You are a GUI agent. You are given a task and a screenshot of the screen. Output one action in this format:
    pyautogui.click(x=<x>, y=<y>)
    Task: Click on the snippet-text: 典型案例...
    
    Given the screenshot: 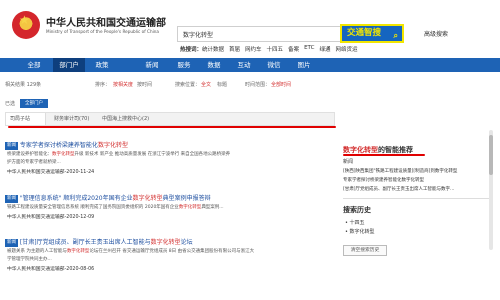 What is the action you would take?
    pyautogui.click(x=212, y=207)
    